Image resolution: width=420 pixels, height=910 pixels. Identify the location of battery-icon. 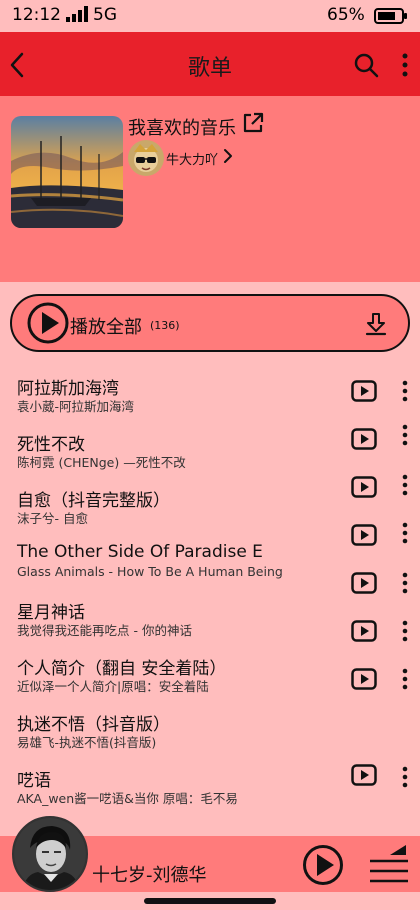
(390, 16).